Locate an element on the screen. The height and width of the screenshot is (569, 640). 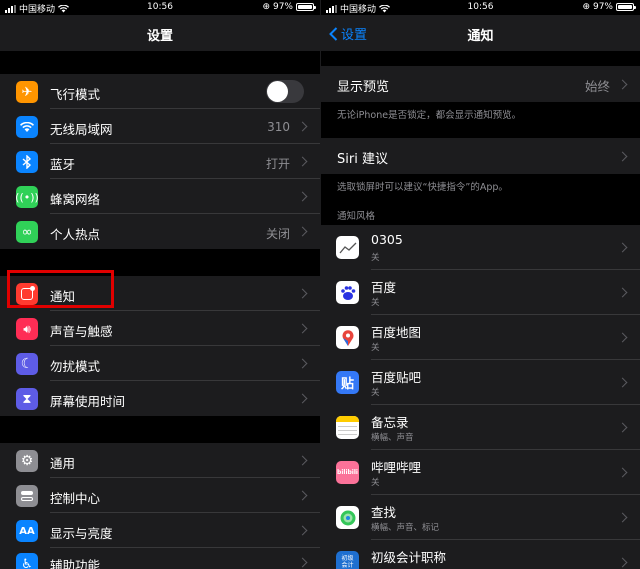
battery-icon is located at coordinates (626, 7).